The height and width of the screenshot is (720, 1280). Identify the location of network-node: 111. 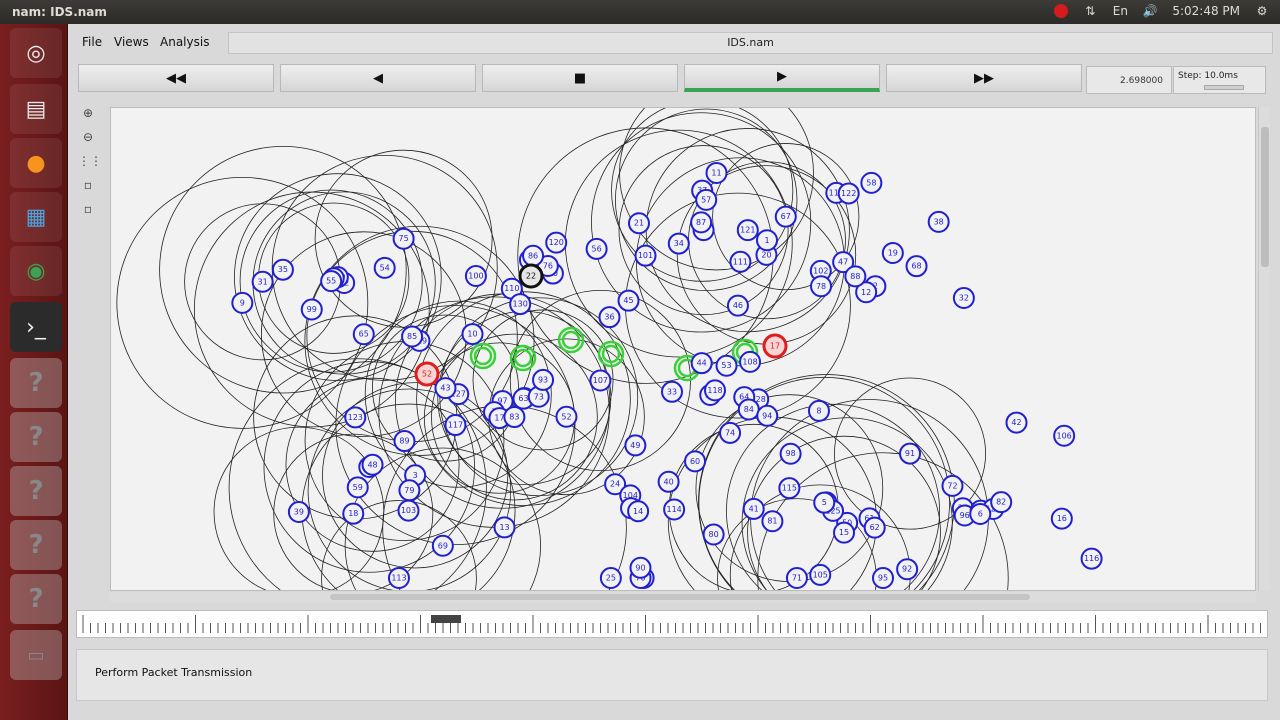
(740, 261).